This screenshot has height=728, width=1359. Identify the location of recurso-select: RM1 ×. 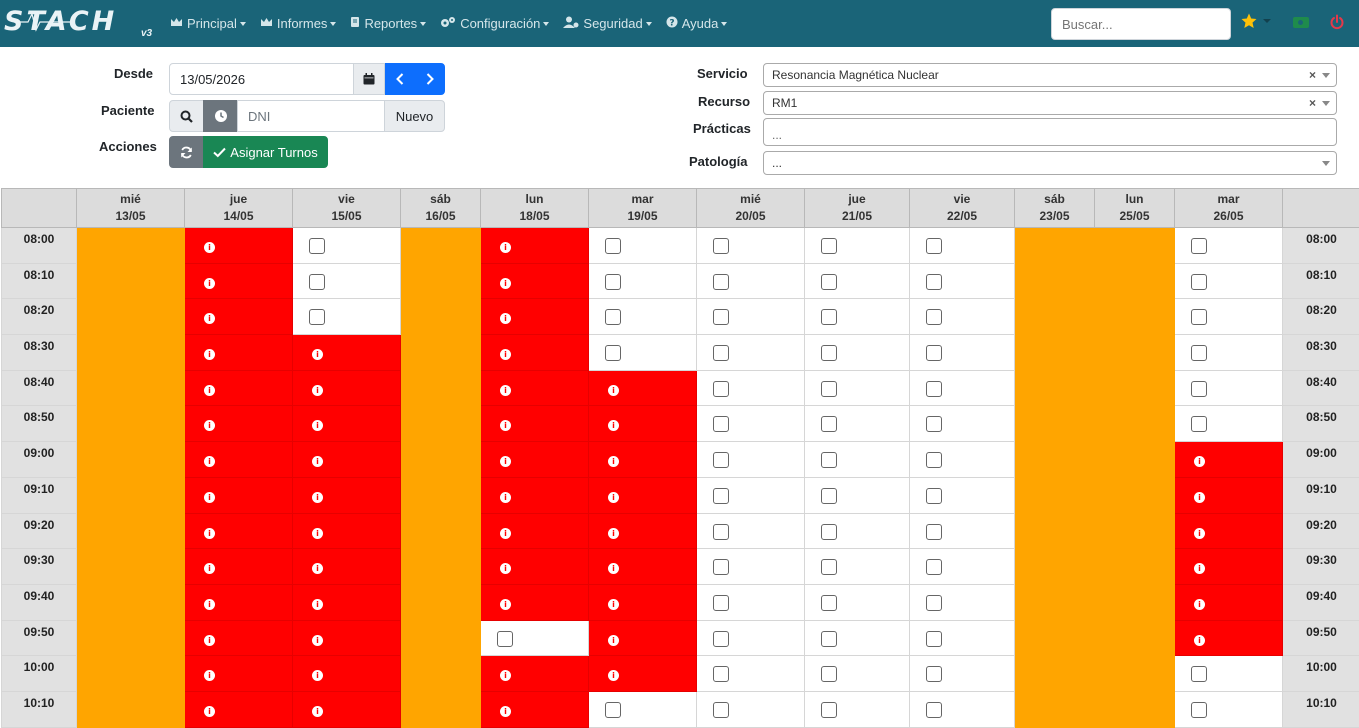
(1050, 103).